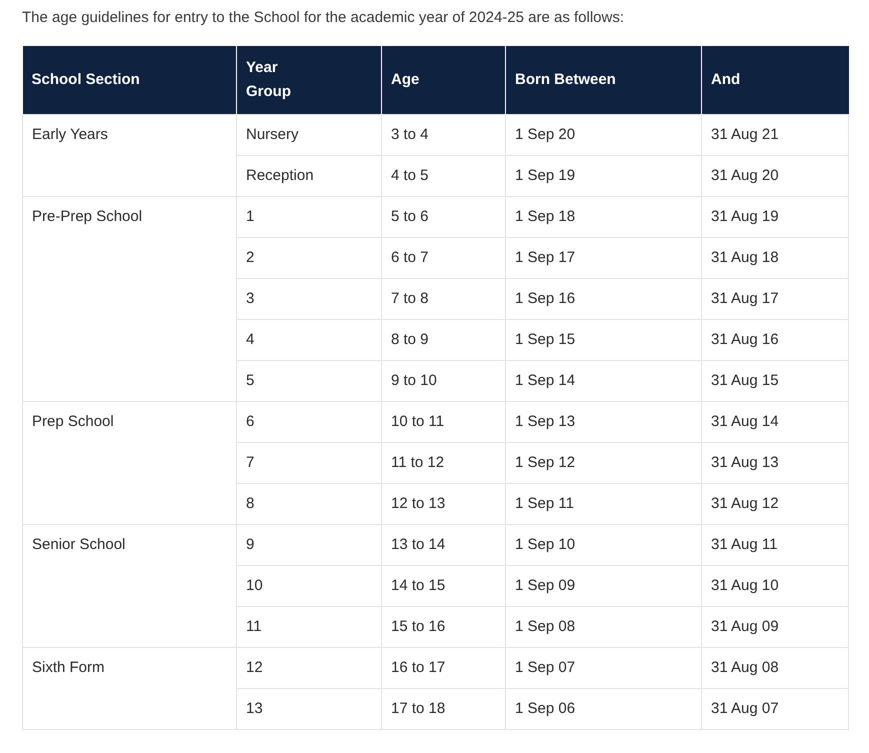 This screenshot has width=869, height=753. What do you see at coordinates (604, 340) in the screenshot?
I see `table-cell: 1 Sep 15` at bounding box center [604, 340].